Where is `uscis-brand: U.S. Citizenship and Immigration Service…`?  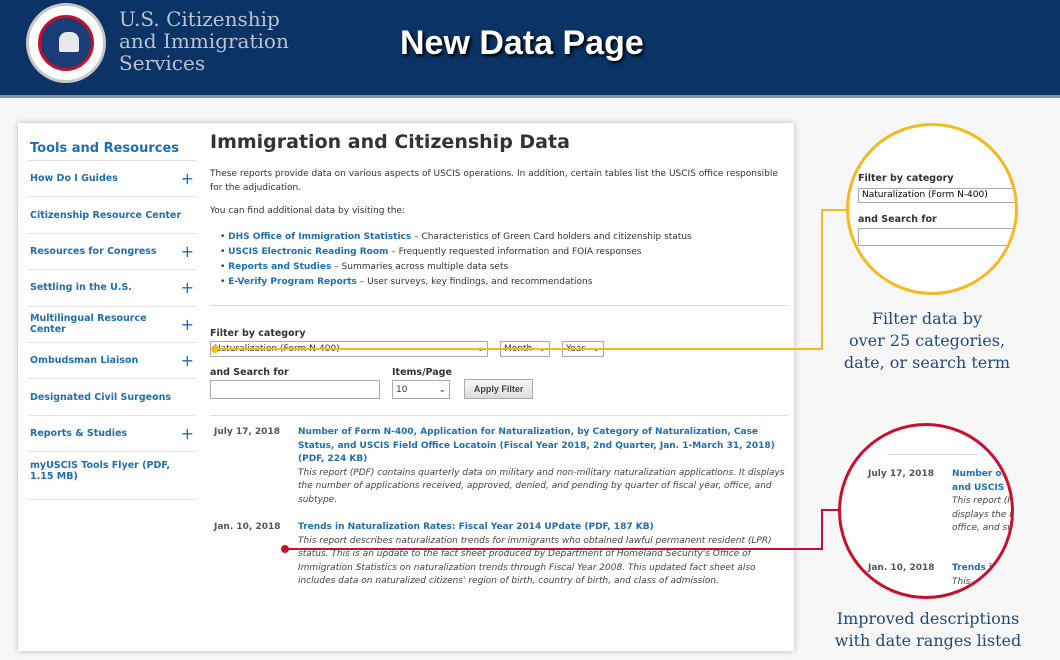
uscis-brand: U.S. Citizenship and Immigration Service… is located at coordinates (204, 41).